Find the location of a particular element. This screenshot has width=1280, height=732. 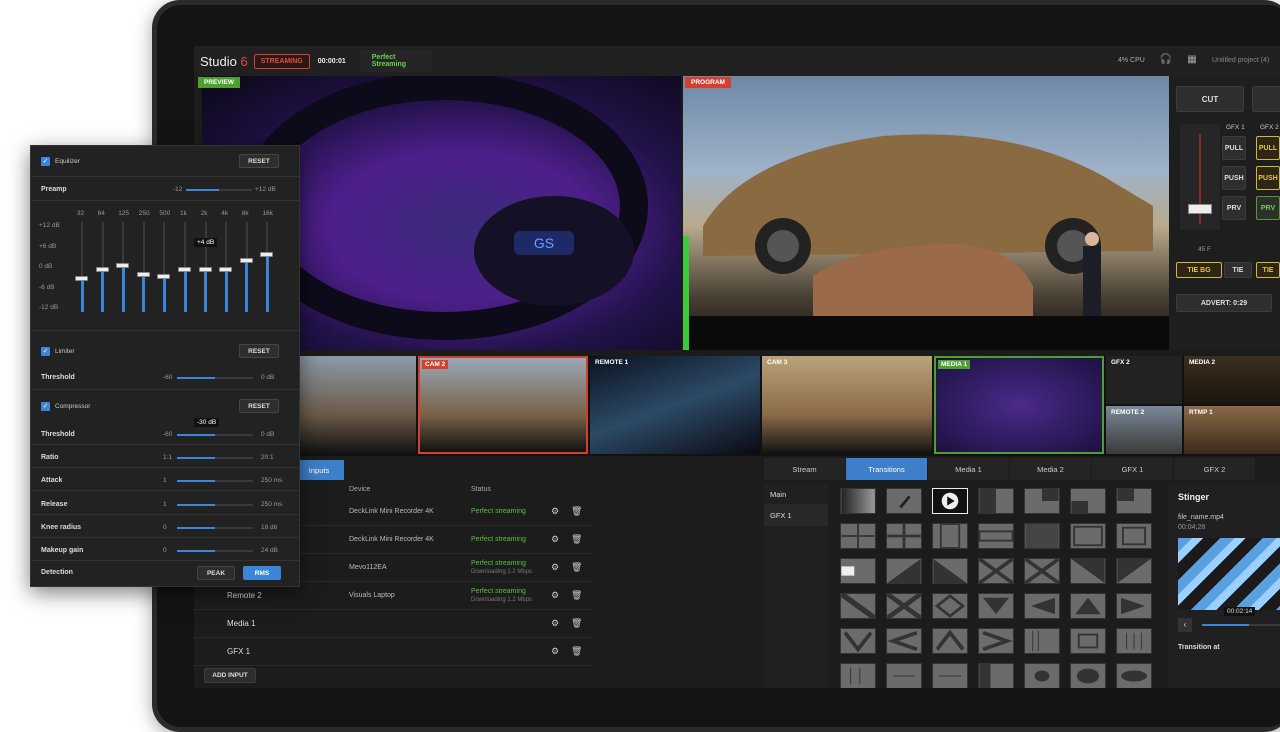

thumb-gfx-2: GFX 2 is located at coordinates (1144, 380).